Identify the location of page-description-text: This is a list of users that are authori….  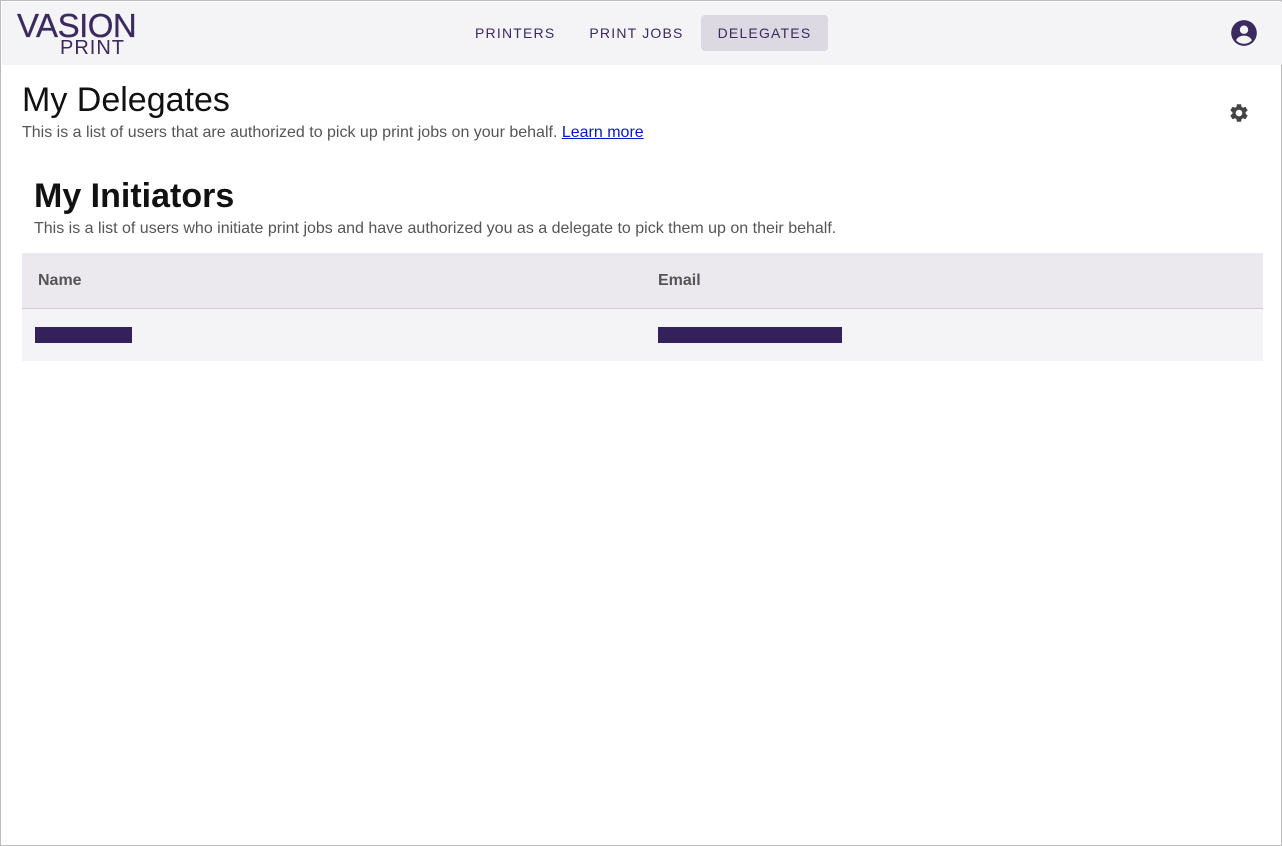
(290, 132).